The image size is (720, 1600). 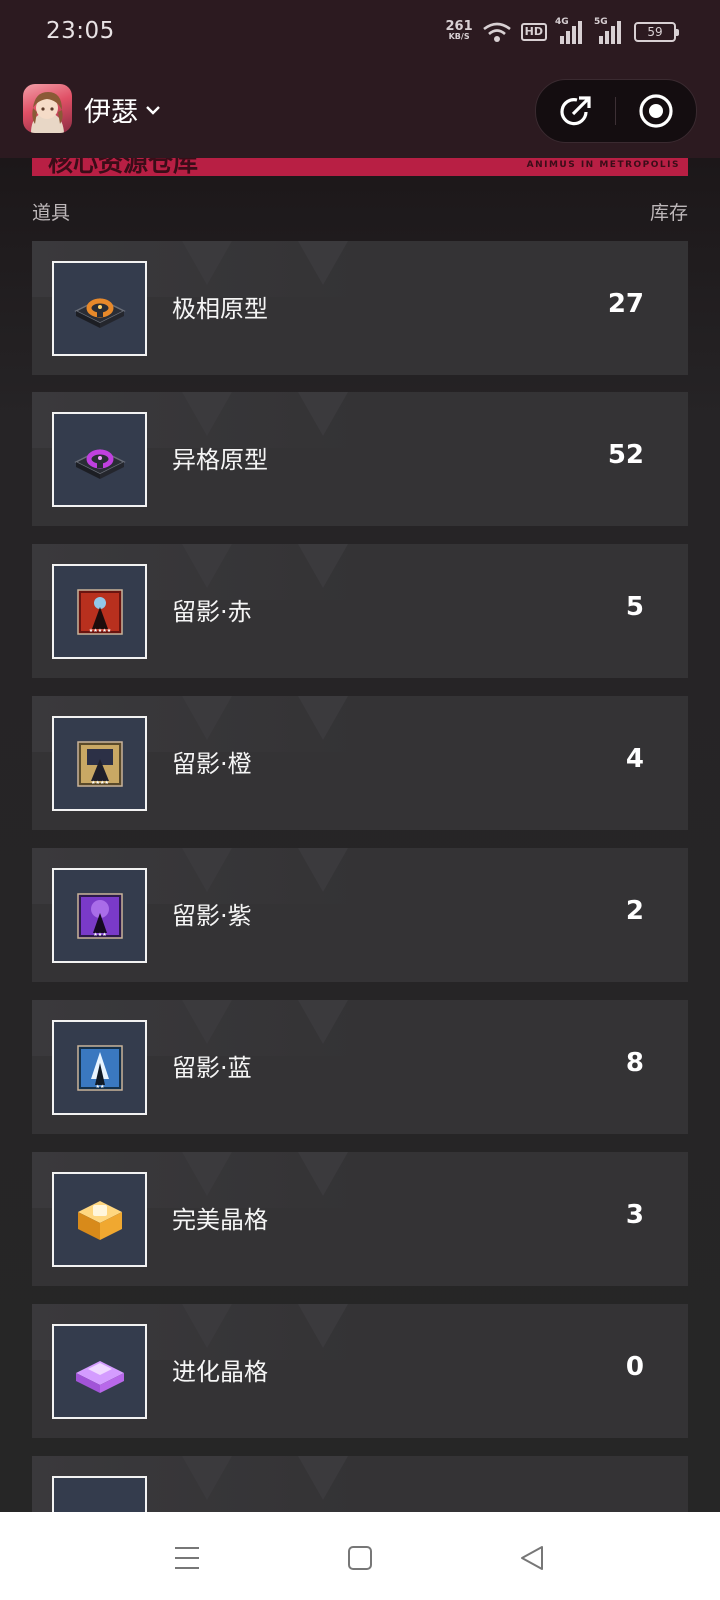 I want to click on share-icon, so click(x=575, y=111).